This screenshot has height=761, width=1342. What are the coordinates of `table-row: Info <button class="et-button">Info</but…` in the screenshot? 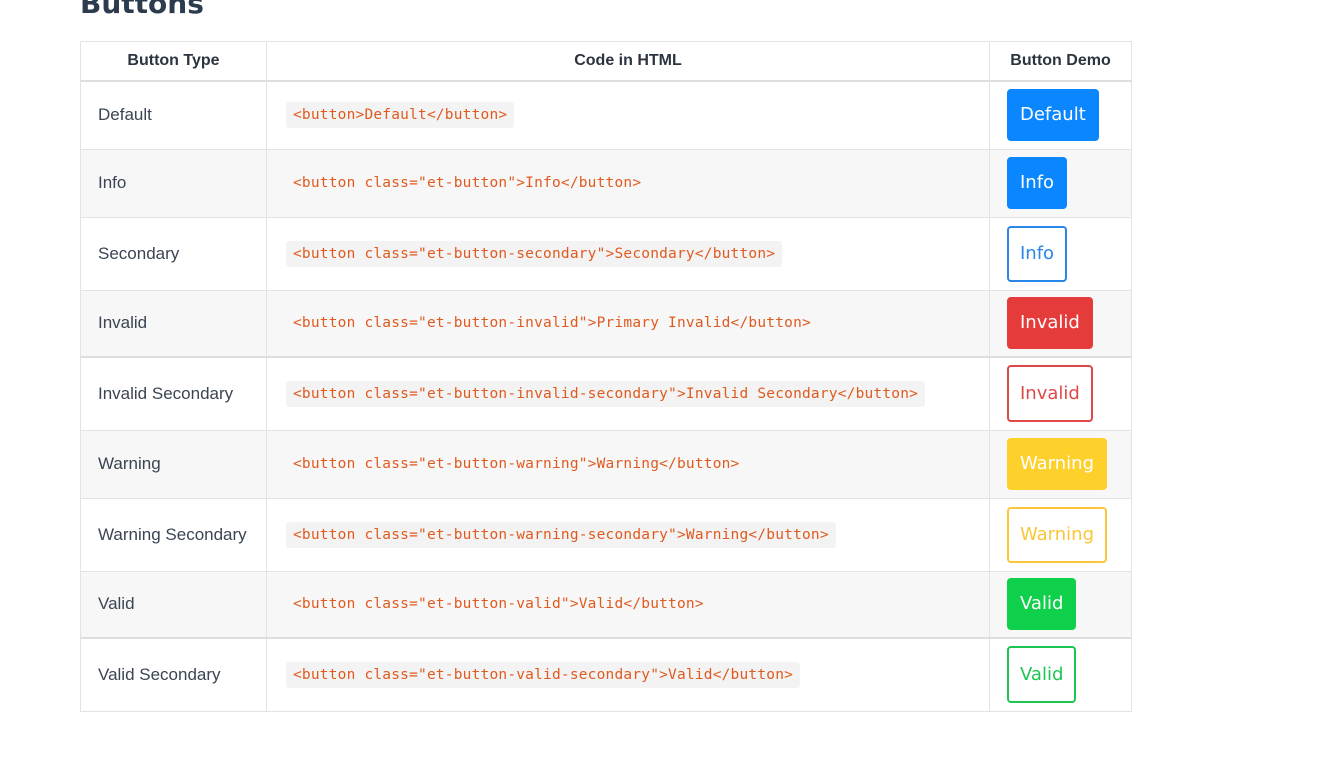 It's located at (606, 183).